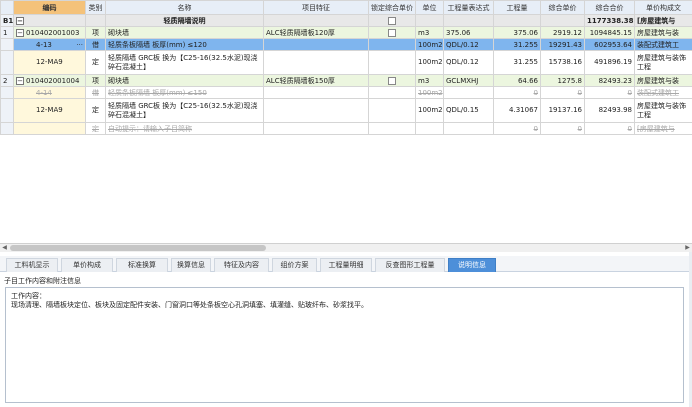 This screenshot has height=407, width=692. I want to click on tab-standard-conversion: 标准换算, so click(142, 265).